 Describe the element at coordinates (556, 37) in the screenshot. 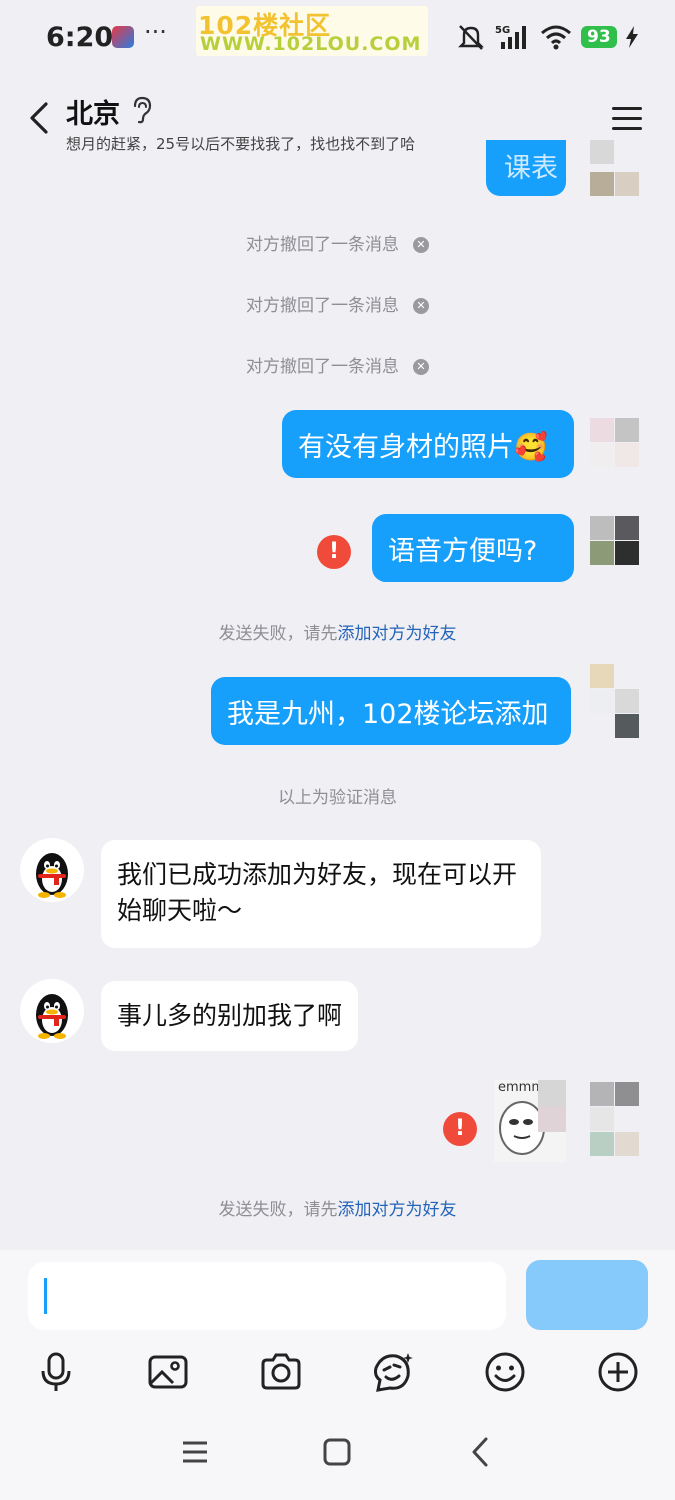

I see `wifi-icon` at that location.